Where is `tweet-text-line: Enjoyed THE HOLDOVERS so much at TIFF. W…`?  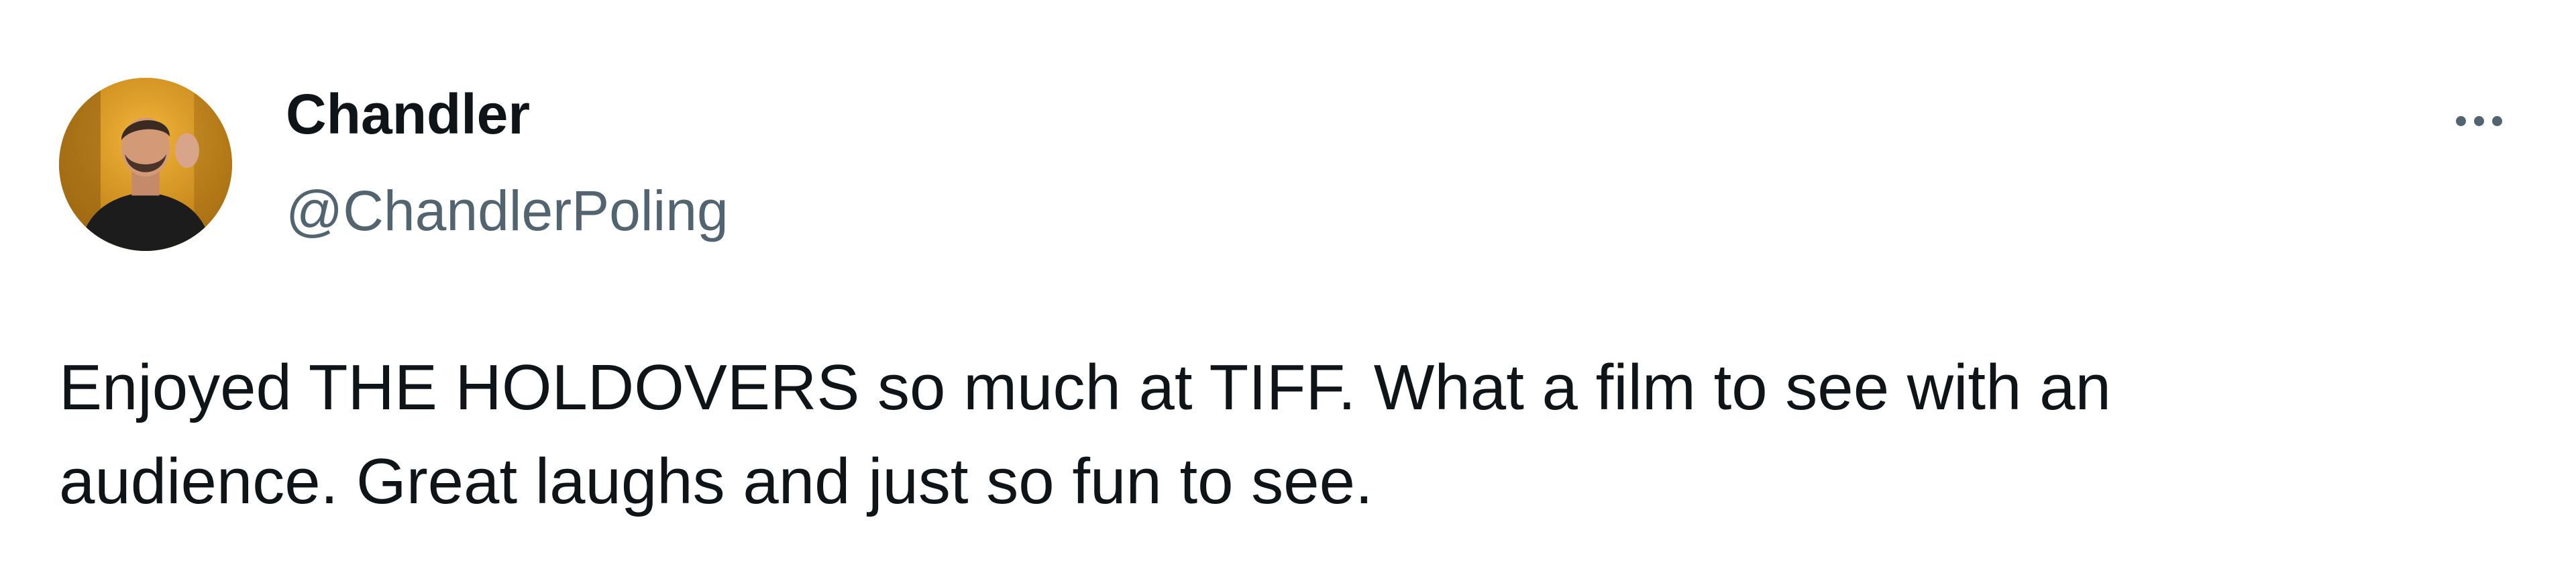
tweet-text-line: Enjoyed THE HOLDOVERS so much at TIFF. W… is located at coordinates (1085, 387).